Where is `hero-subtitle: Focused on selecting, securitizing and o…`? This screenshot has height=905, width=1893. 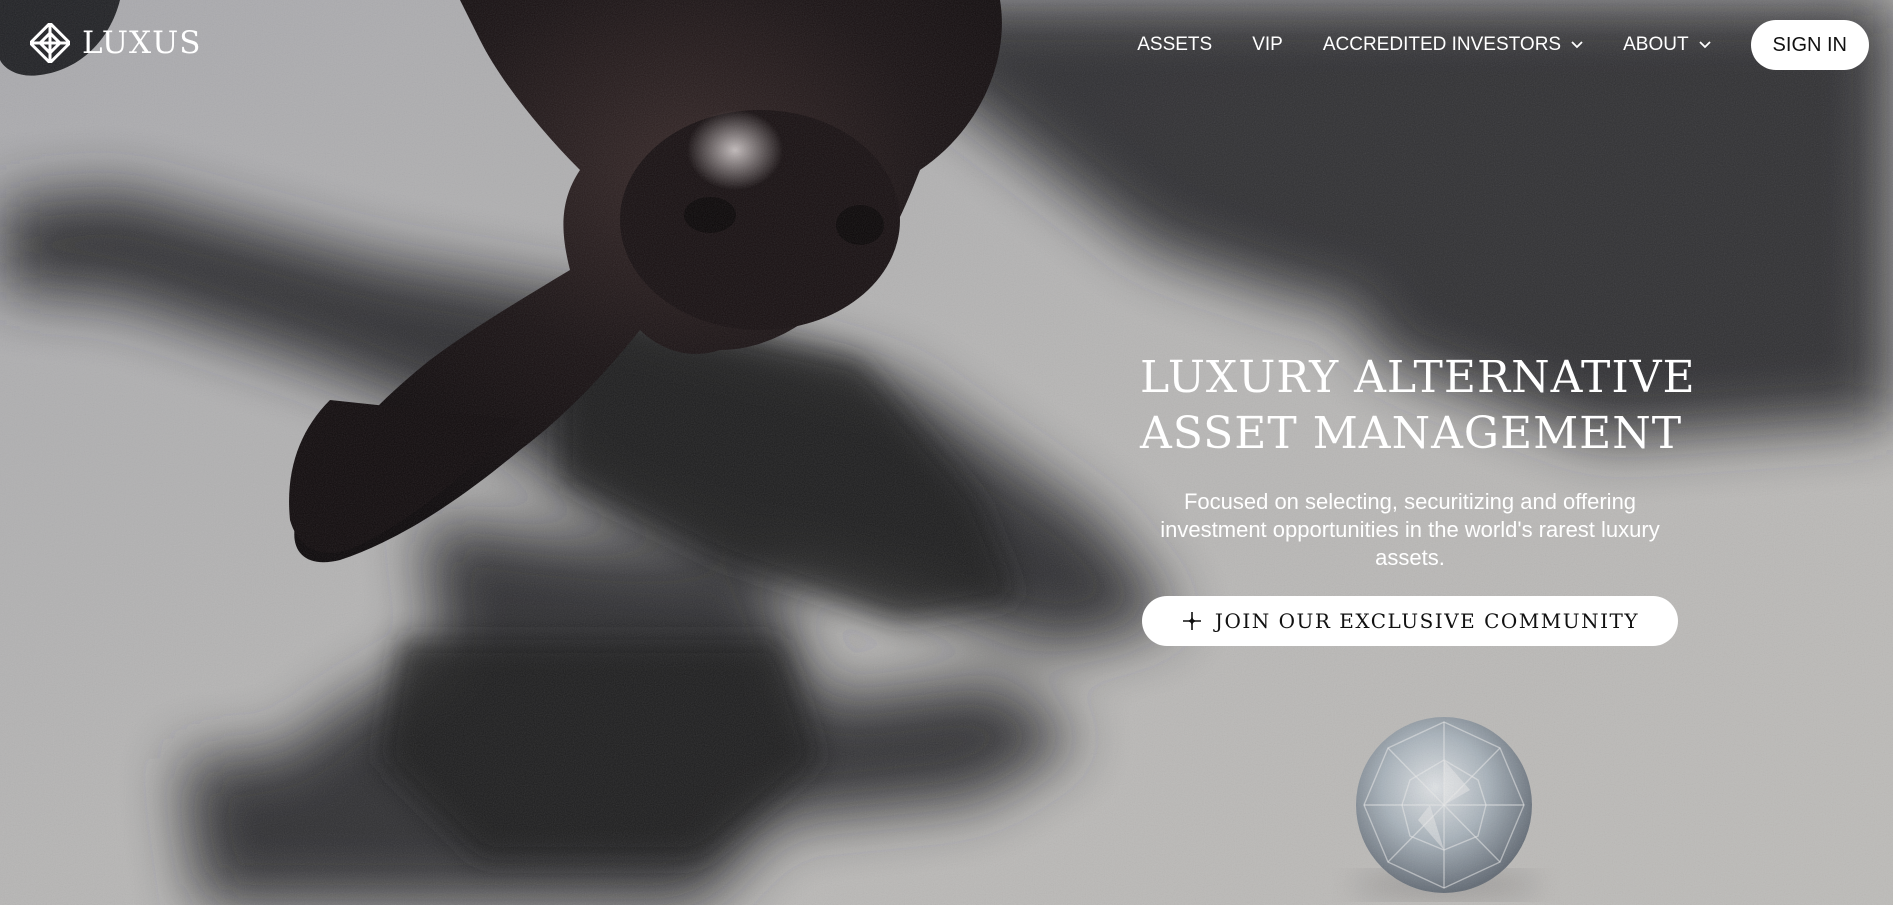
hero-subtitle: Focused on selecting, securitizing and o… is located at coordinates (1410, 529).